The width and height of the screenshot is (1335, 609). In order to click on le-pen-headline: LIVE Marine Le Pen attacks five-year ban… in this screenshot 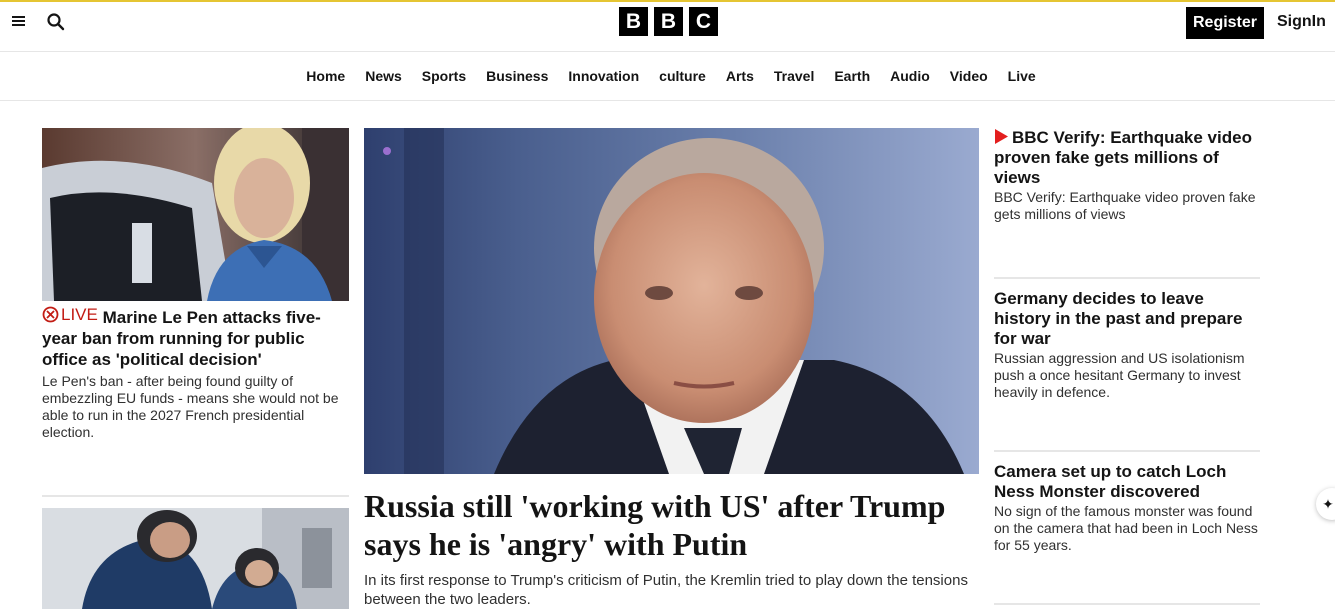, I will do `click(195, 337)`.